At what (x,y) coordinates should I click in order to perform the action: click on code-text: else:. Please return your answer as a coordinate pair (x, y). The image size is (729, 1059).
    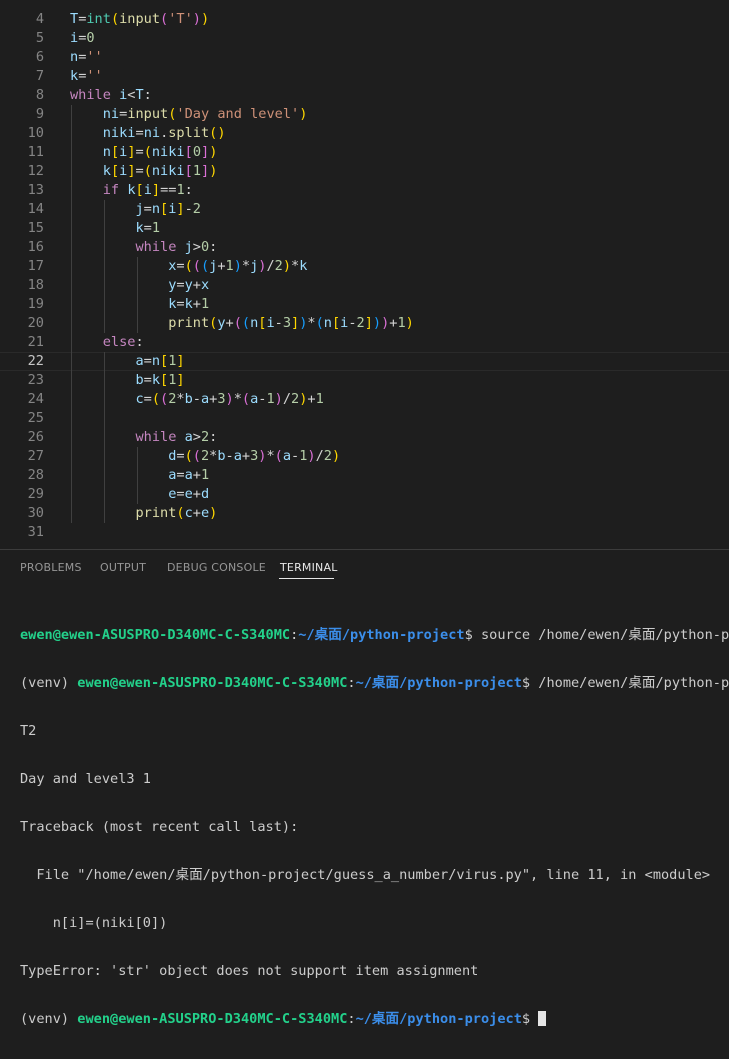
    Looking at the image, I should click on (123, 342).